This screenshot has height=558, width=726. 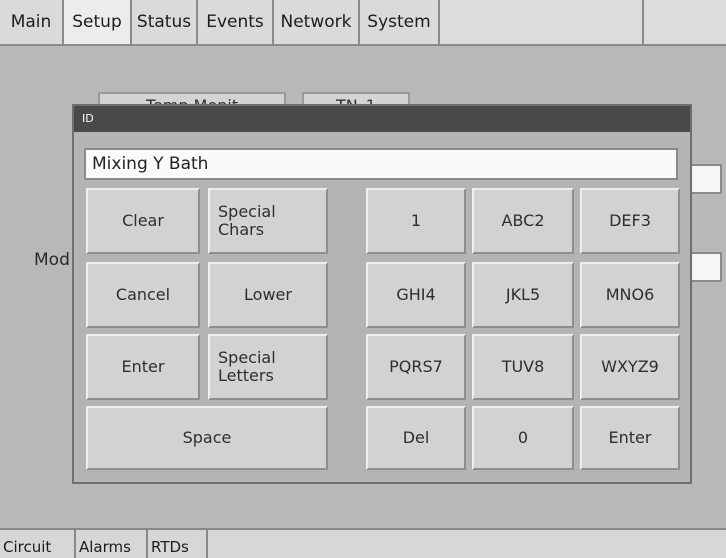 What do you see at coordinates (112, 544) in the screenshot?
I see `tab-alarms: Alarms` at bounding box center [112, 544].